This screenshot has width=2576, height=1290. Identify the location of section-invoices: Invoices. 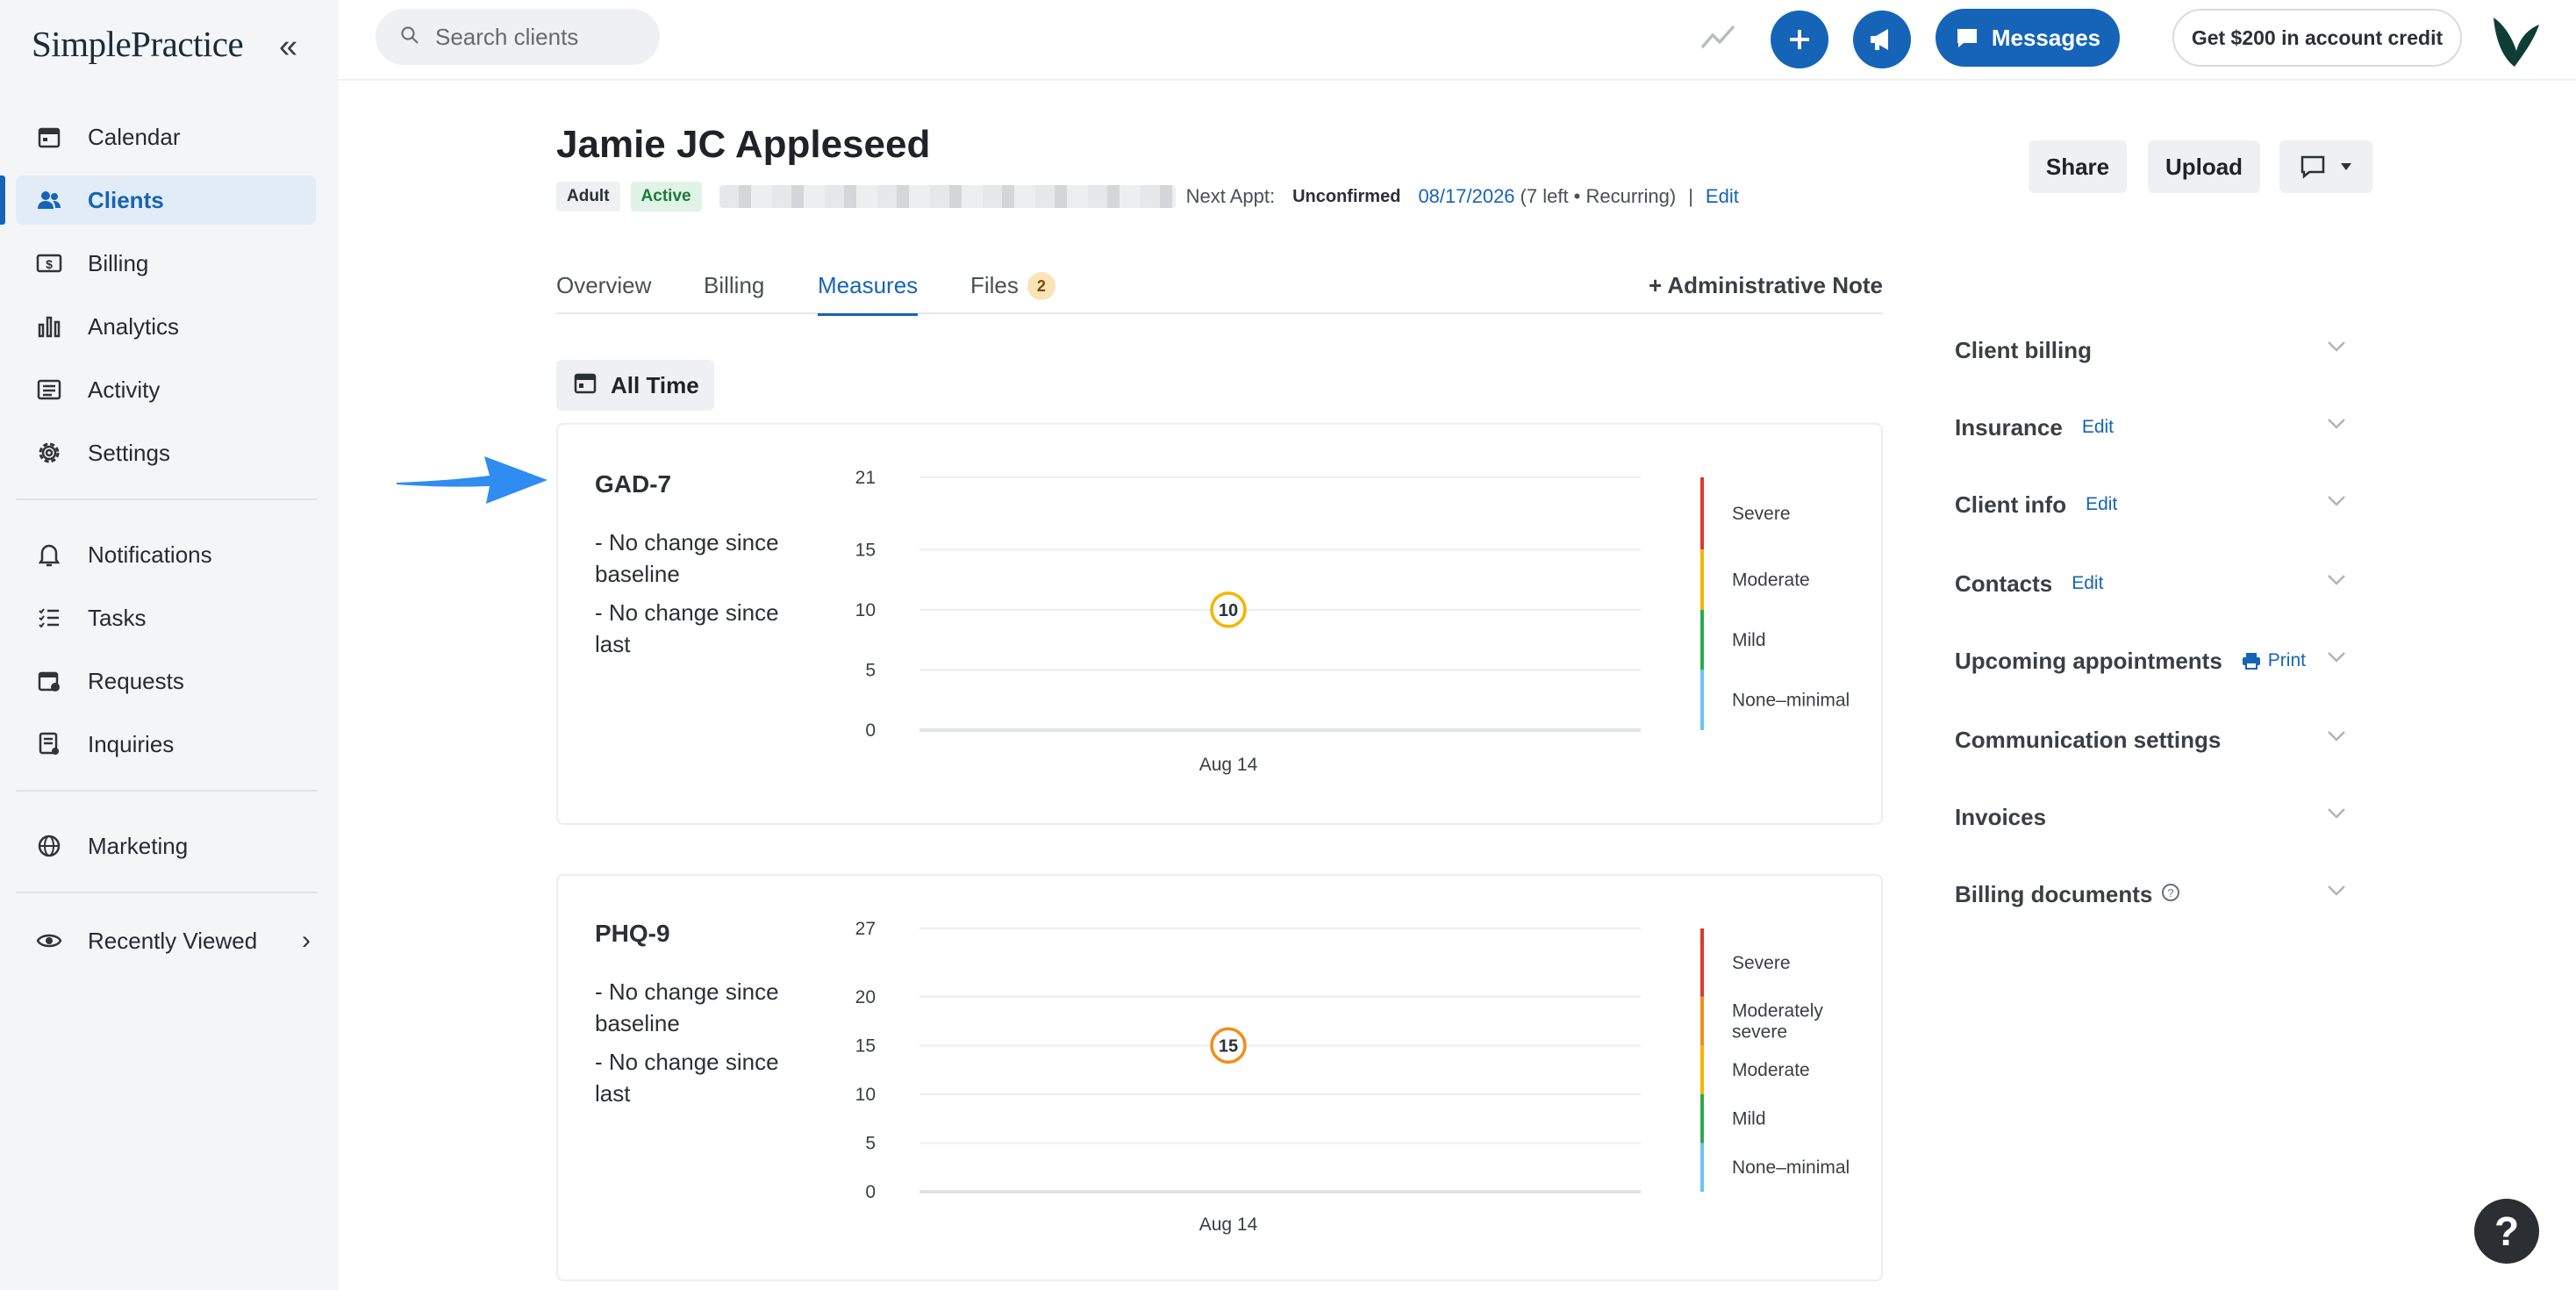
(2150, 817).